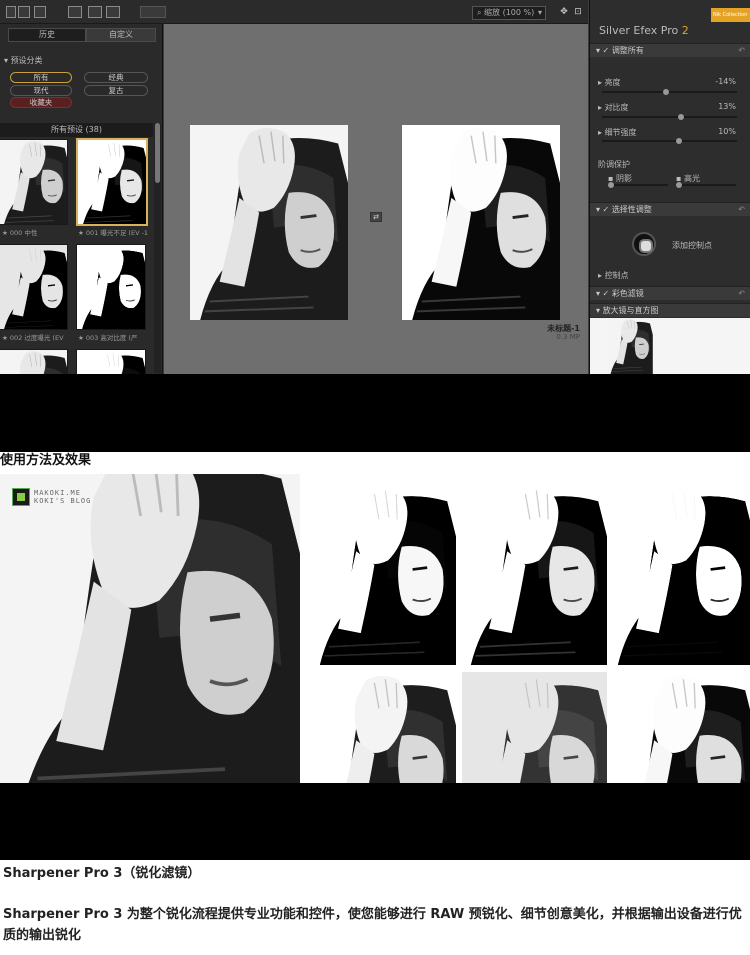 Image resolution: width=750 pixels, height=955 pixels. Describe the element at coordinates (727, 106) in the screenshot. I see `contrast-value: 13%` at that location.